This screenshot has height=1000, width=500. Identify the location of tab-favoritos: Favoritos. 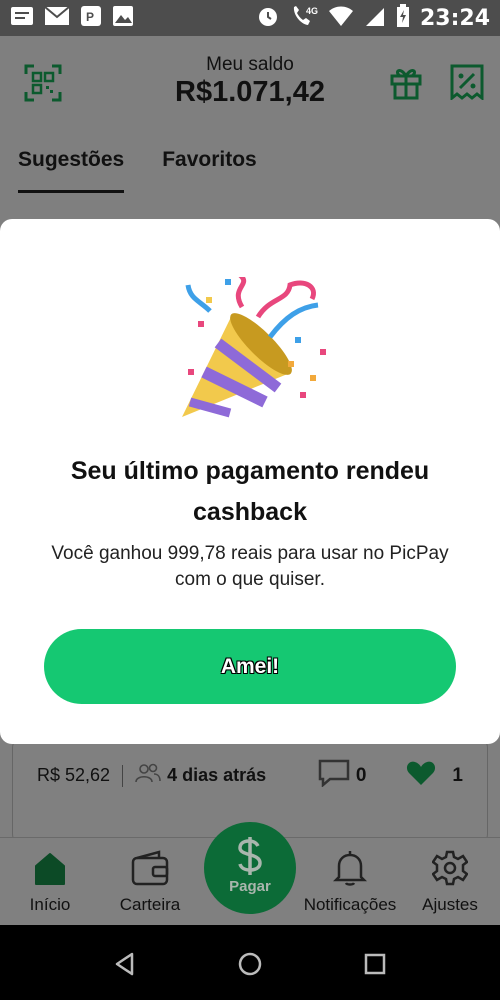
(209, 170).